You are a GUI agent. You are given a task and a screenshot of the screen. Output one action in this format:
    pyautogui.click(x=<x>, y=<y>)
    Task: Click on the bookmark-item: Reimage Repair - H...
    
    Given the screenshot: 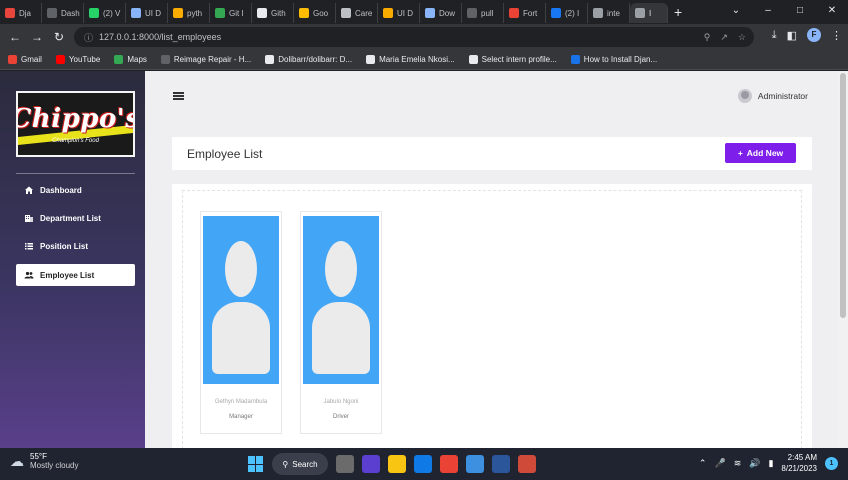 What is the action you would take?
    pyautogui.click(x=206, y=59)
    